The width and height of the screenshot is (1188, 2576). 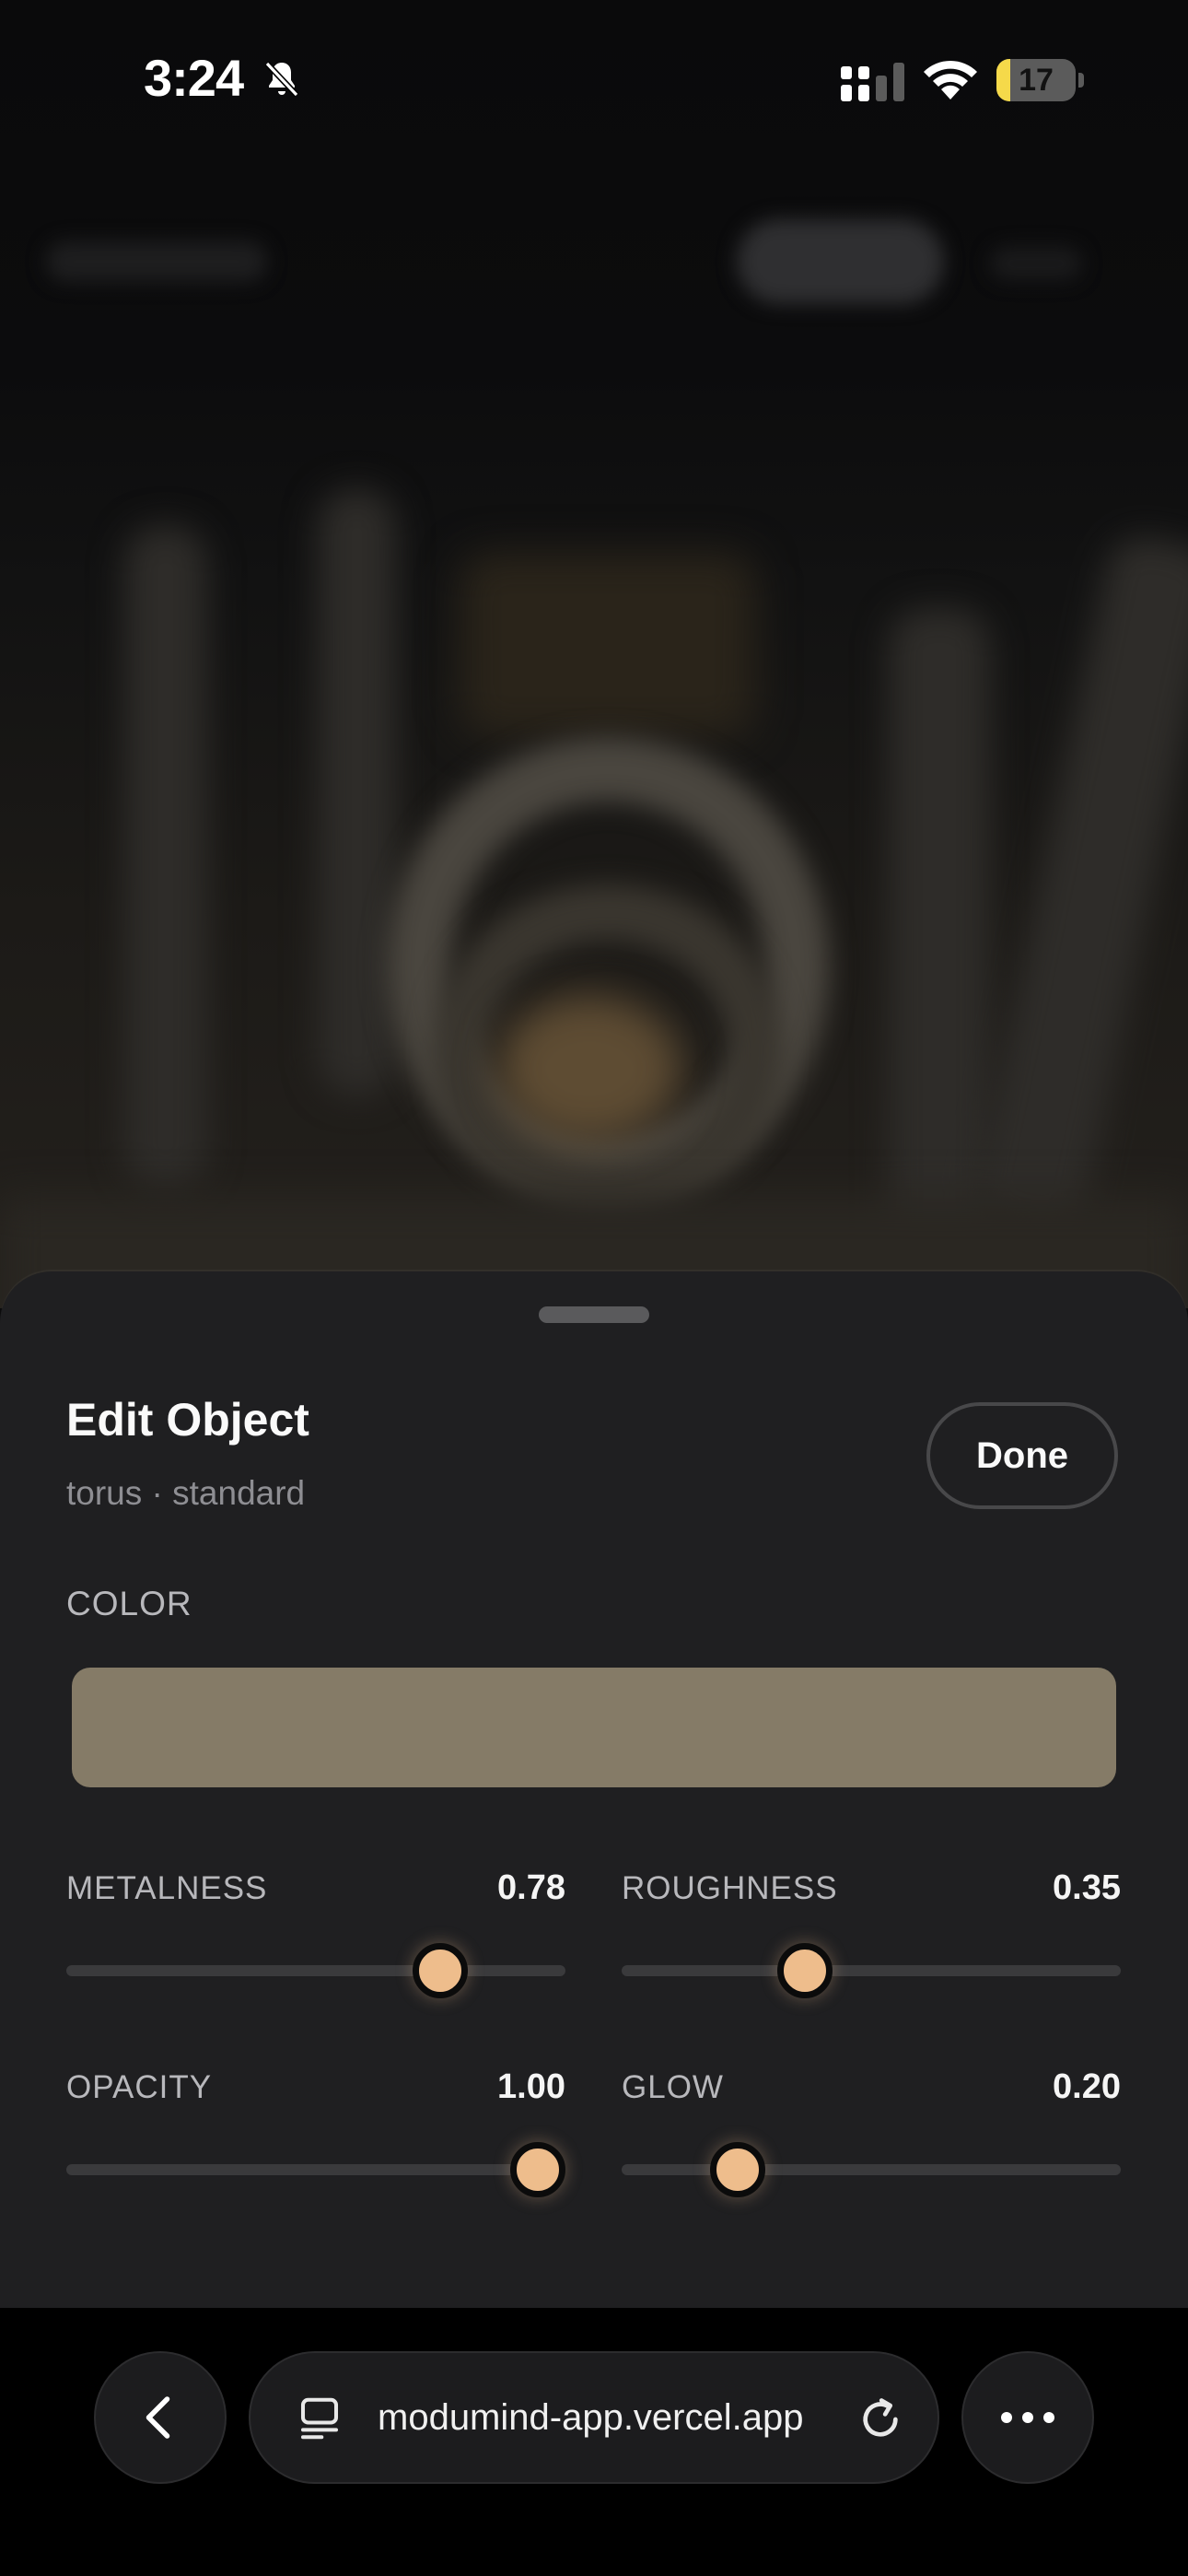 I want to click on glow-value: 0.20, so click(x=1087, y=2086).